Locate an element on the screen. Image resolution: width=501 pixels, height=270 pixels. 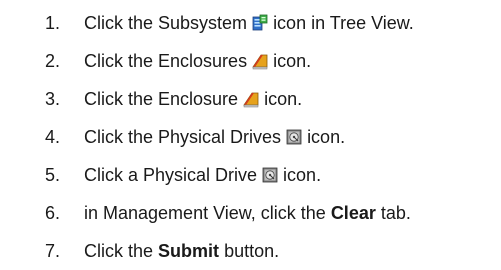
step-text: Click the Enclosures icon. is located at coordinates (197, 61).